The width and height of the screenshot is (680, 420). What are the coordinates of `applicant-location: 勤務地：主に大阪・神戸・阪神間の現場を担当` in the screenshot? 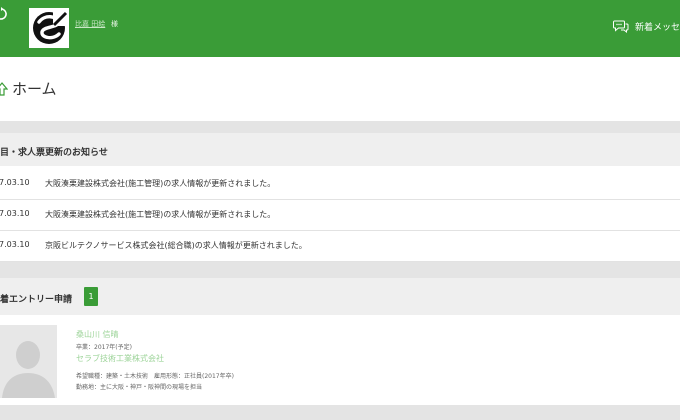 It's located at (139, 387).